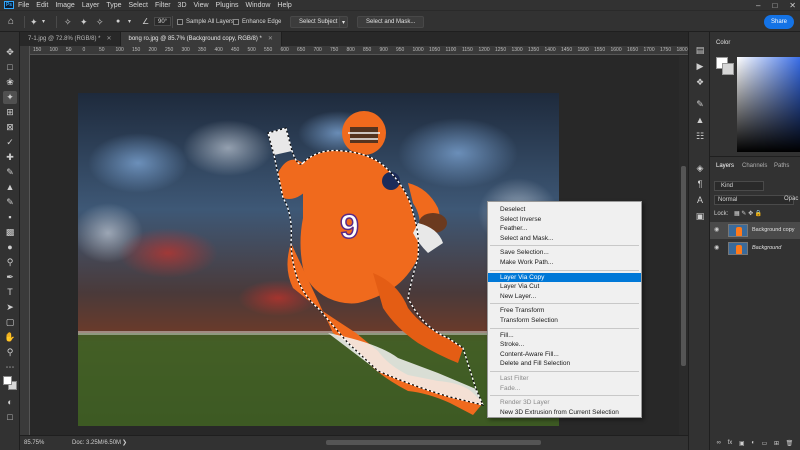 This screenshot has width=800, height=450. I want to click on move-tool-icon: ✥, so click(10, 52).